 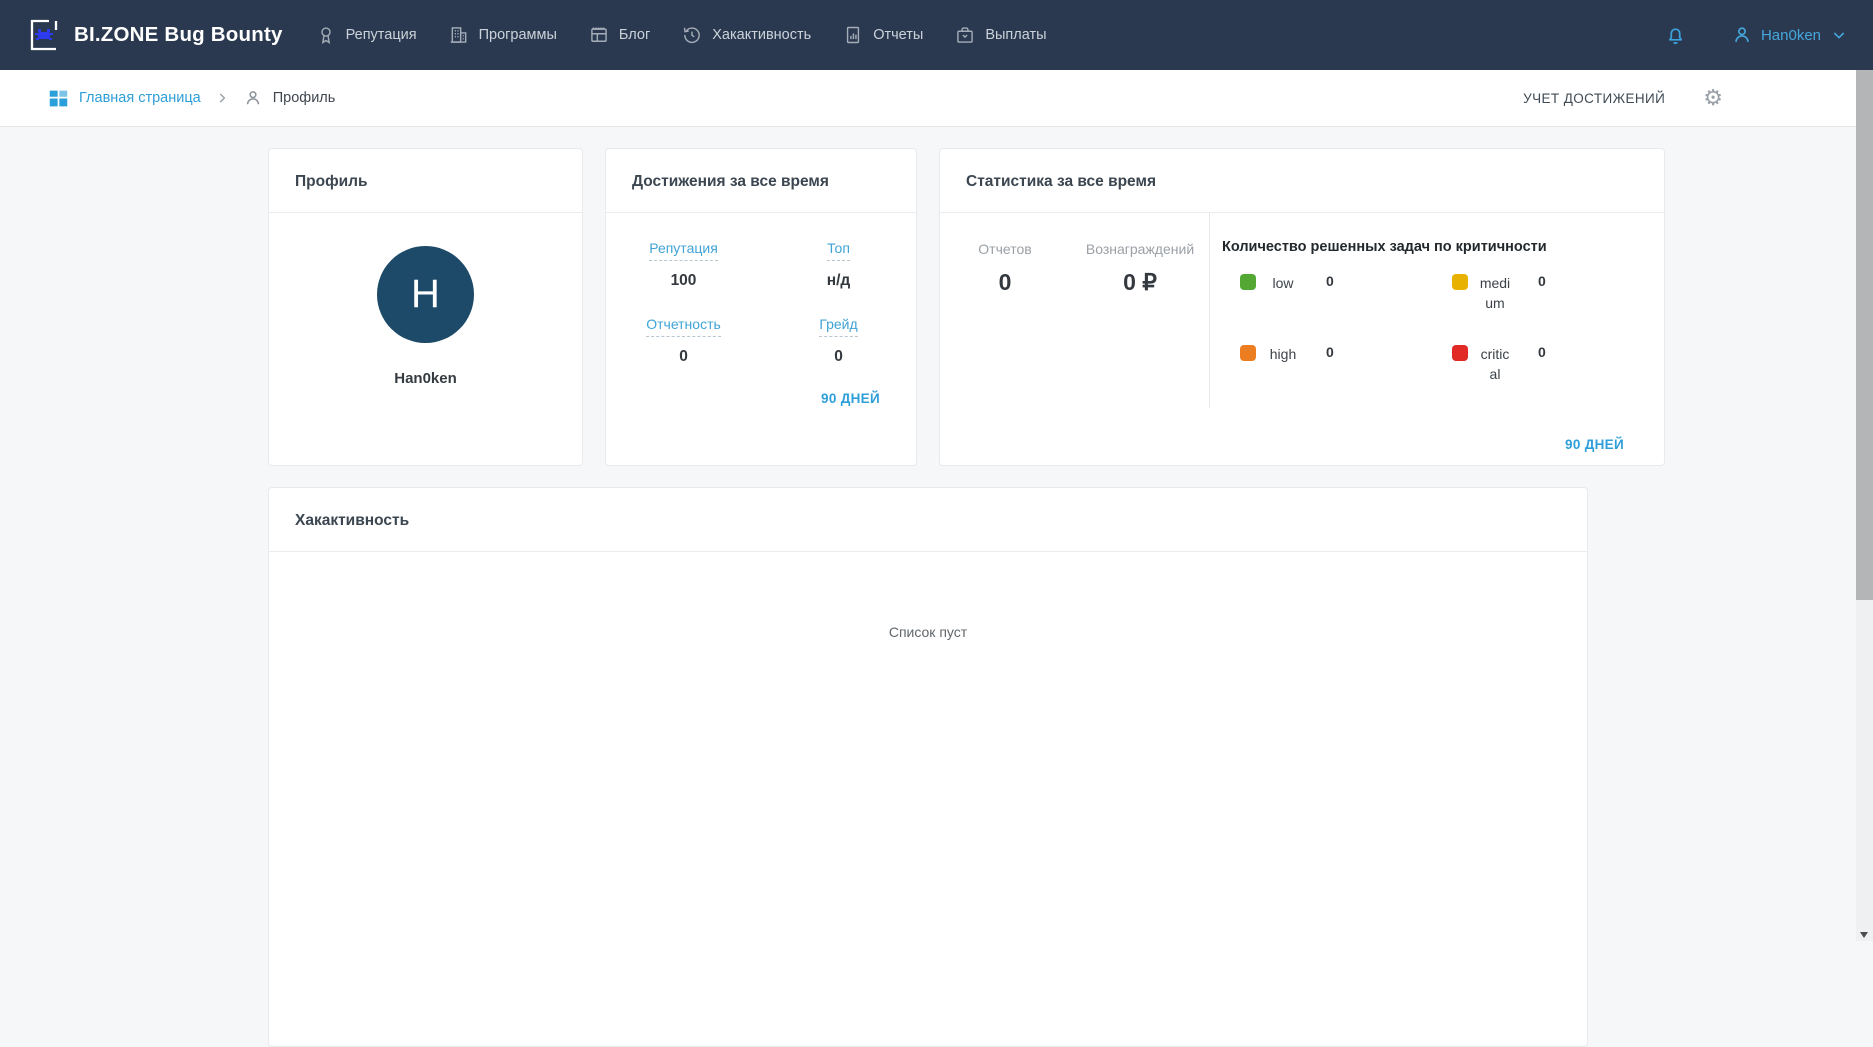 What do you see at coordinates (883, 35) in the screenshot?
I see `nav-item-reports: Отчеты` at bounding box center [883, 35].